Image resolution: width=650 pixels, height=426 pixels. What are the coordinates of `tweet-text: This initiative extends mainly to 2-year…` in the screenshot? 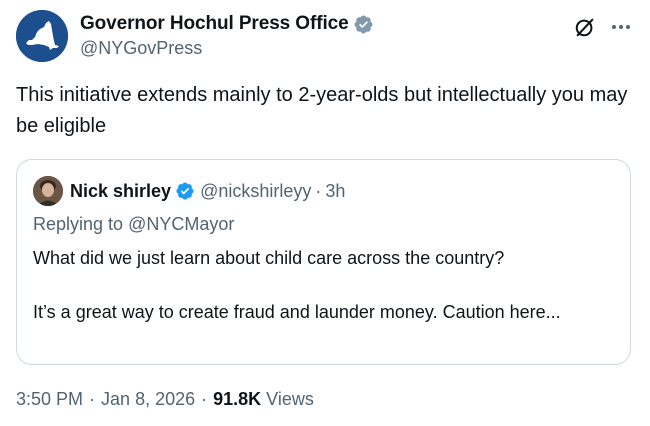 It's located at (322, 110).